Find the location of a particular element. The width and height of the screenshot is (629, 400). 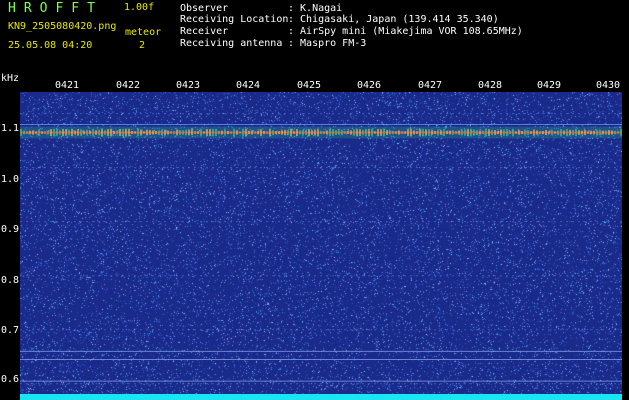

app-logo: HROFFT is located at coordinates (55, 8).